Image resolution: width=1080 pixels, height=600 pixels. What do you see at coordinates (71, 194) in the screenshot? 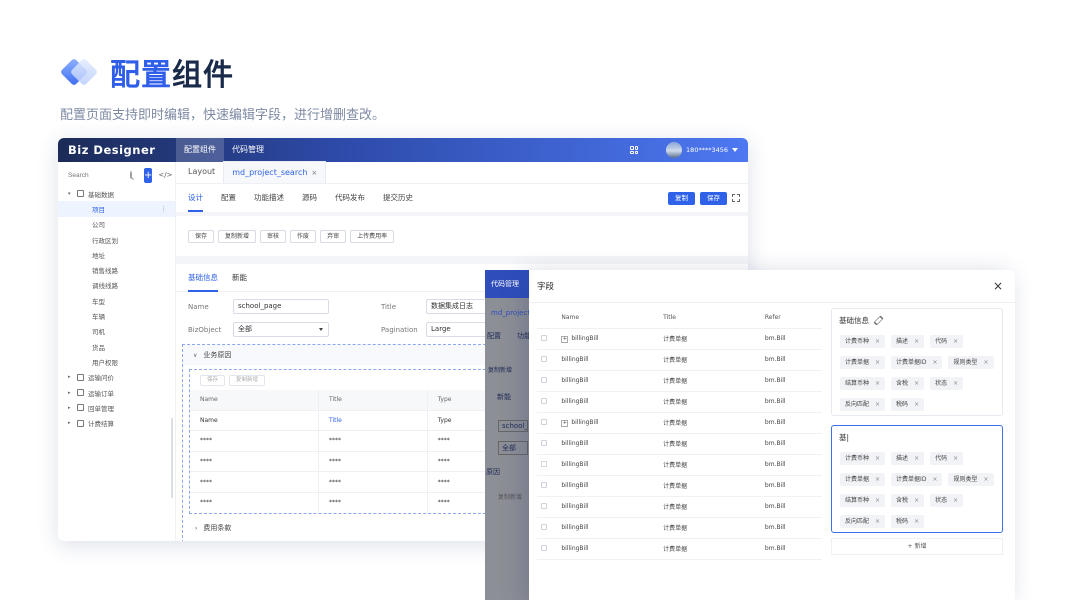
I see `chevron-icon: ▾` at bounding box center [71, 194].